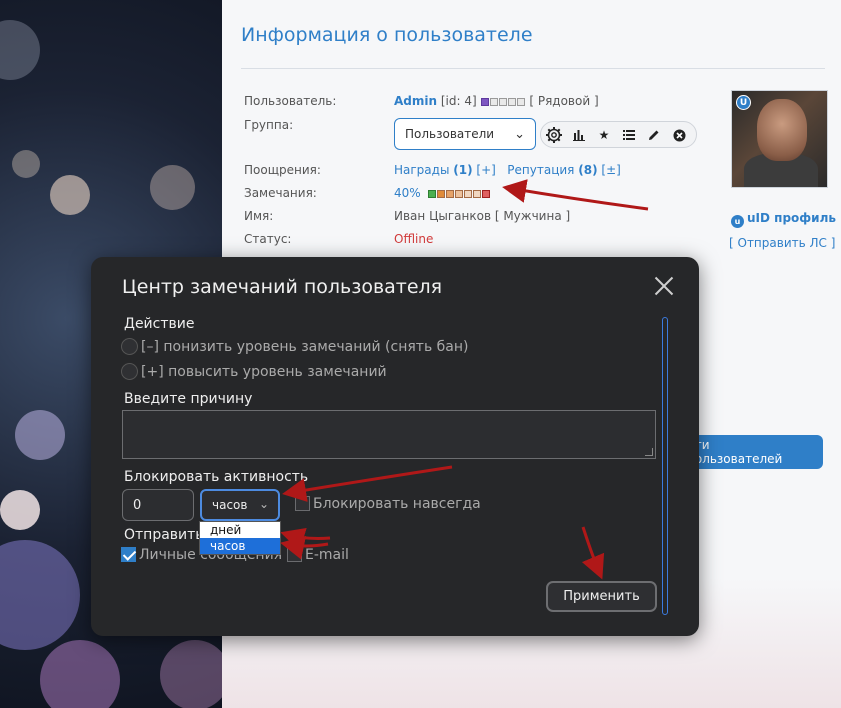 The image size is (841, 708). What do you see at coordinates (389, 434) in the screenshot?
I see `reason-textarea` at bounding box center [389, 434].